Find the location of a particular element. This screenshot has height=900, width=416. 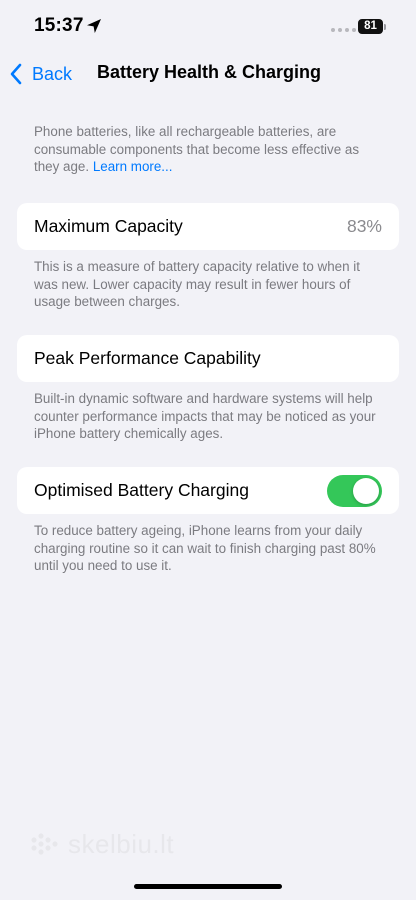

status-bar: 15:37 81 is located at coordinates (208, 27).